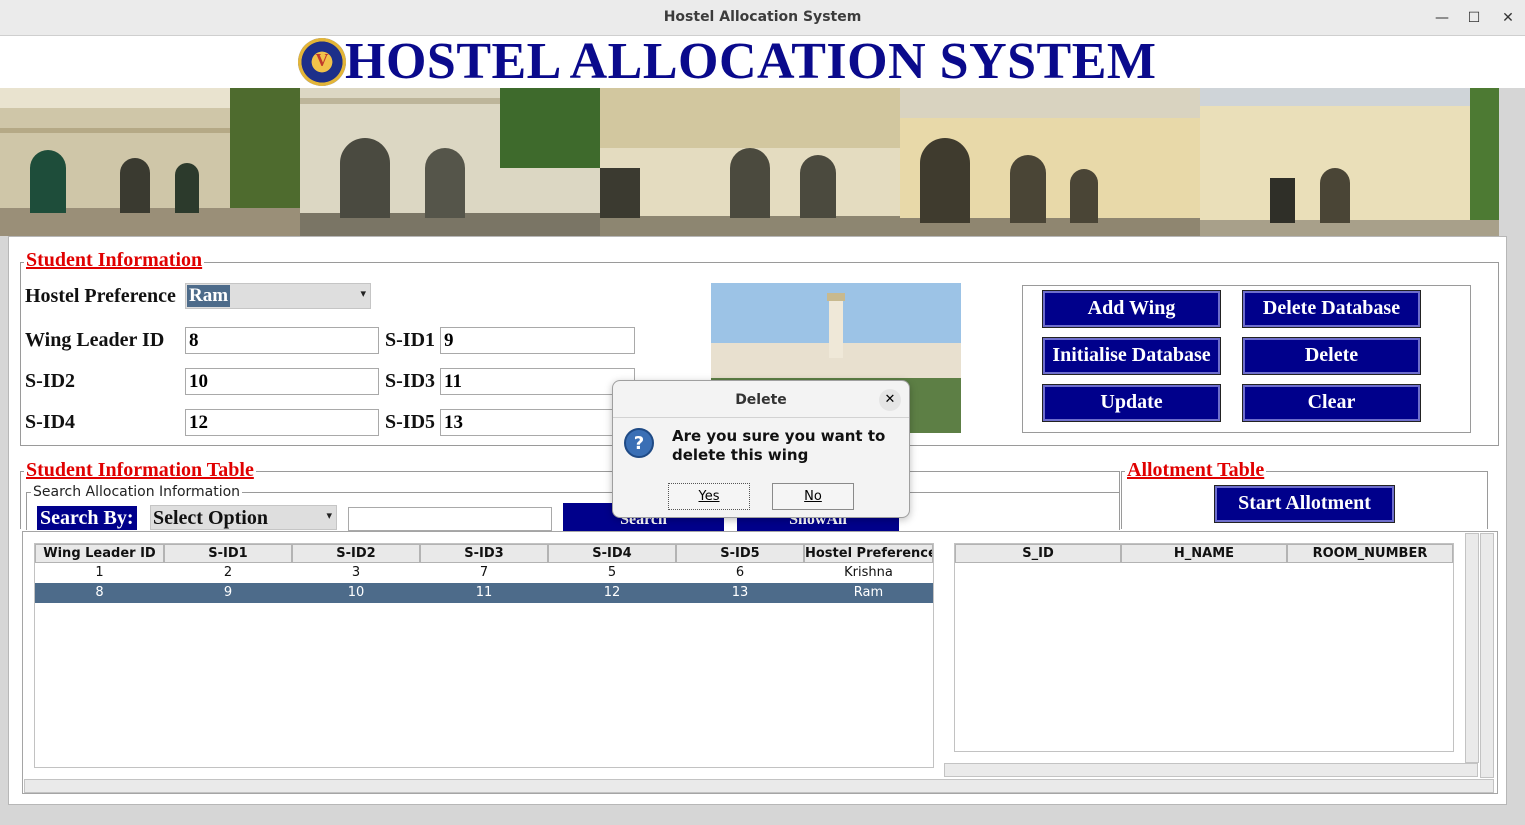 Image resolution: width=1525 pixels, height=825 pixels. I want to click on search-input, so click(450, 519).